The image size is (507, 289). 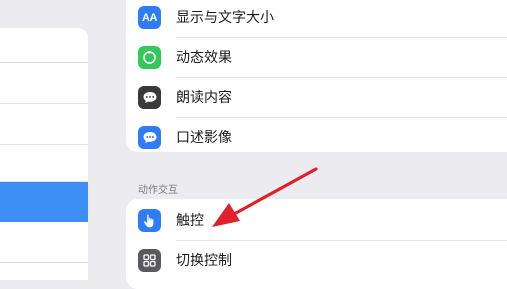 I want to click on sidebar-item-accessibility-selected, so click(x=44, y=202).